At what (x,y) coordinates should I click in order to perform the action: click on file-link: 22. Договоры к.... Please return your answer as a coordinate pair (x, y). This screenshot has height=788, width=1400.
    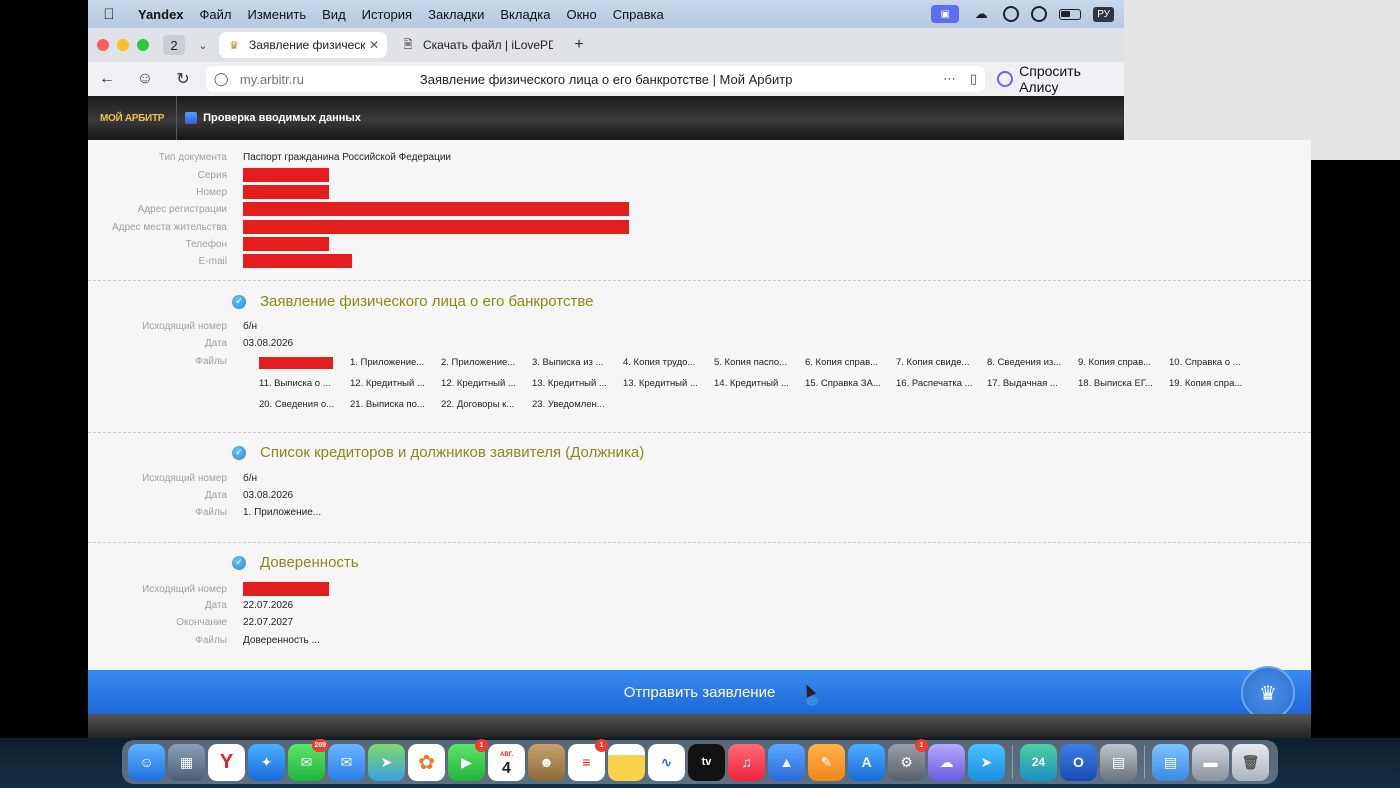
    Looking at the image, I should click on (483, 405).